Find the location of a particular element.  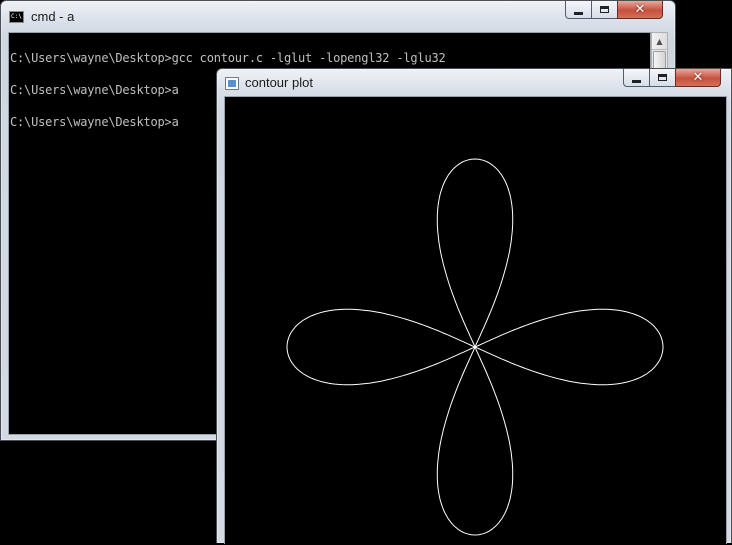

plot-titlebar: contour plot ✕ is located at coordinates (474, 84).